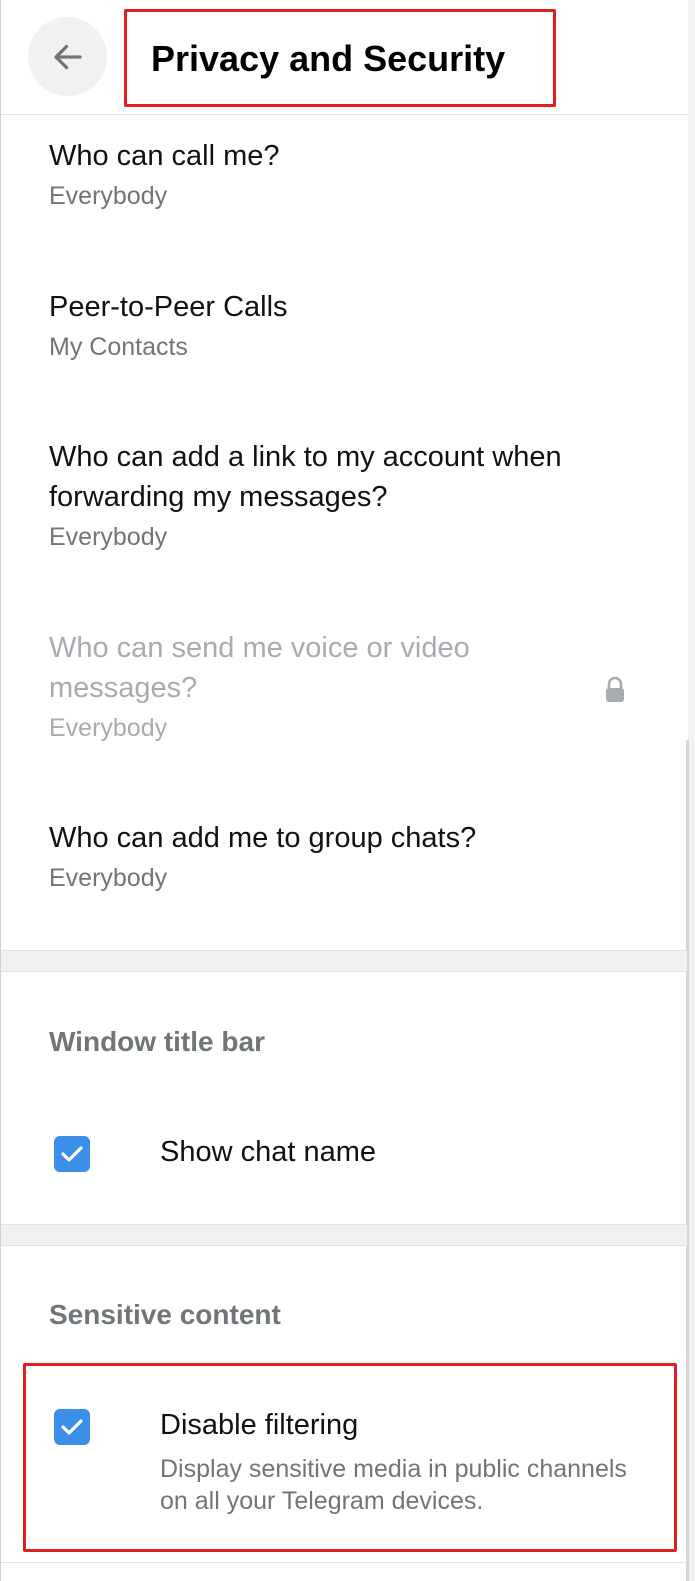 The width and height of the screenshot is (695, 1581). What do you see at coordinates (164, 156) in the screenshot?
I see `item-title: Who can call me?` at bounding box center [164, 156].